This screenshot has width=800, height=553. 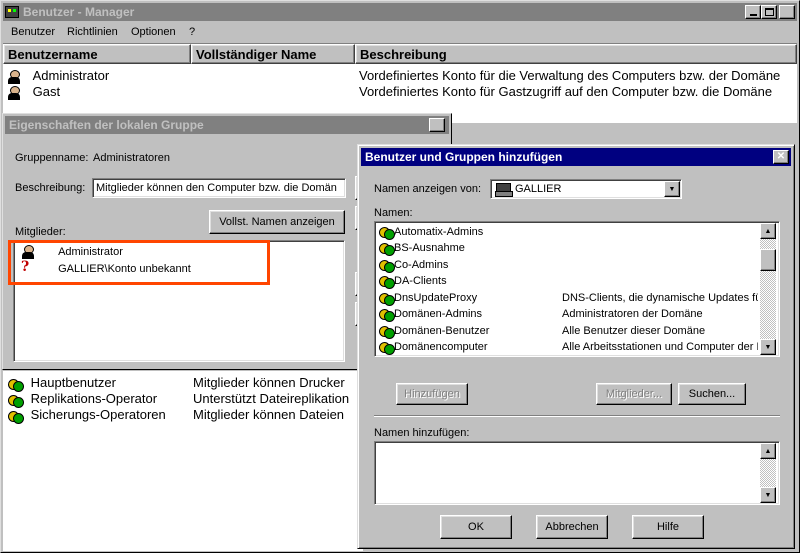 What do you see at coordinates (50, 188) in the screenshot?
I see `description-label: Beschreibung:` at bounding box center [50, 188].